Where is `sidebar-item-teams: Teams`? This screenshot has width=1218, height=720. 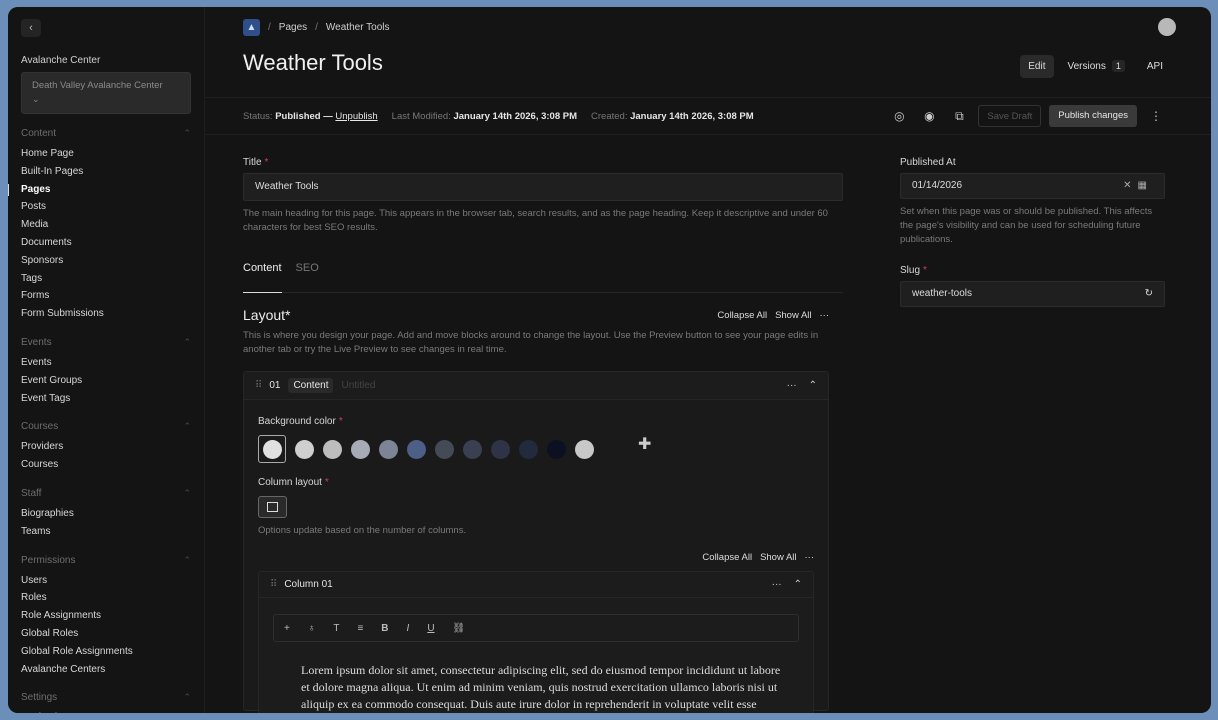 sidebar-item-teams: Teams is located at coordinates (106, 532).